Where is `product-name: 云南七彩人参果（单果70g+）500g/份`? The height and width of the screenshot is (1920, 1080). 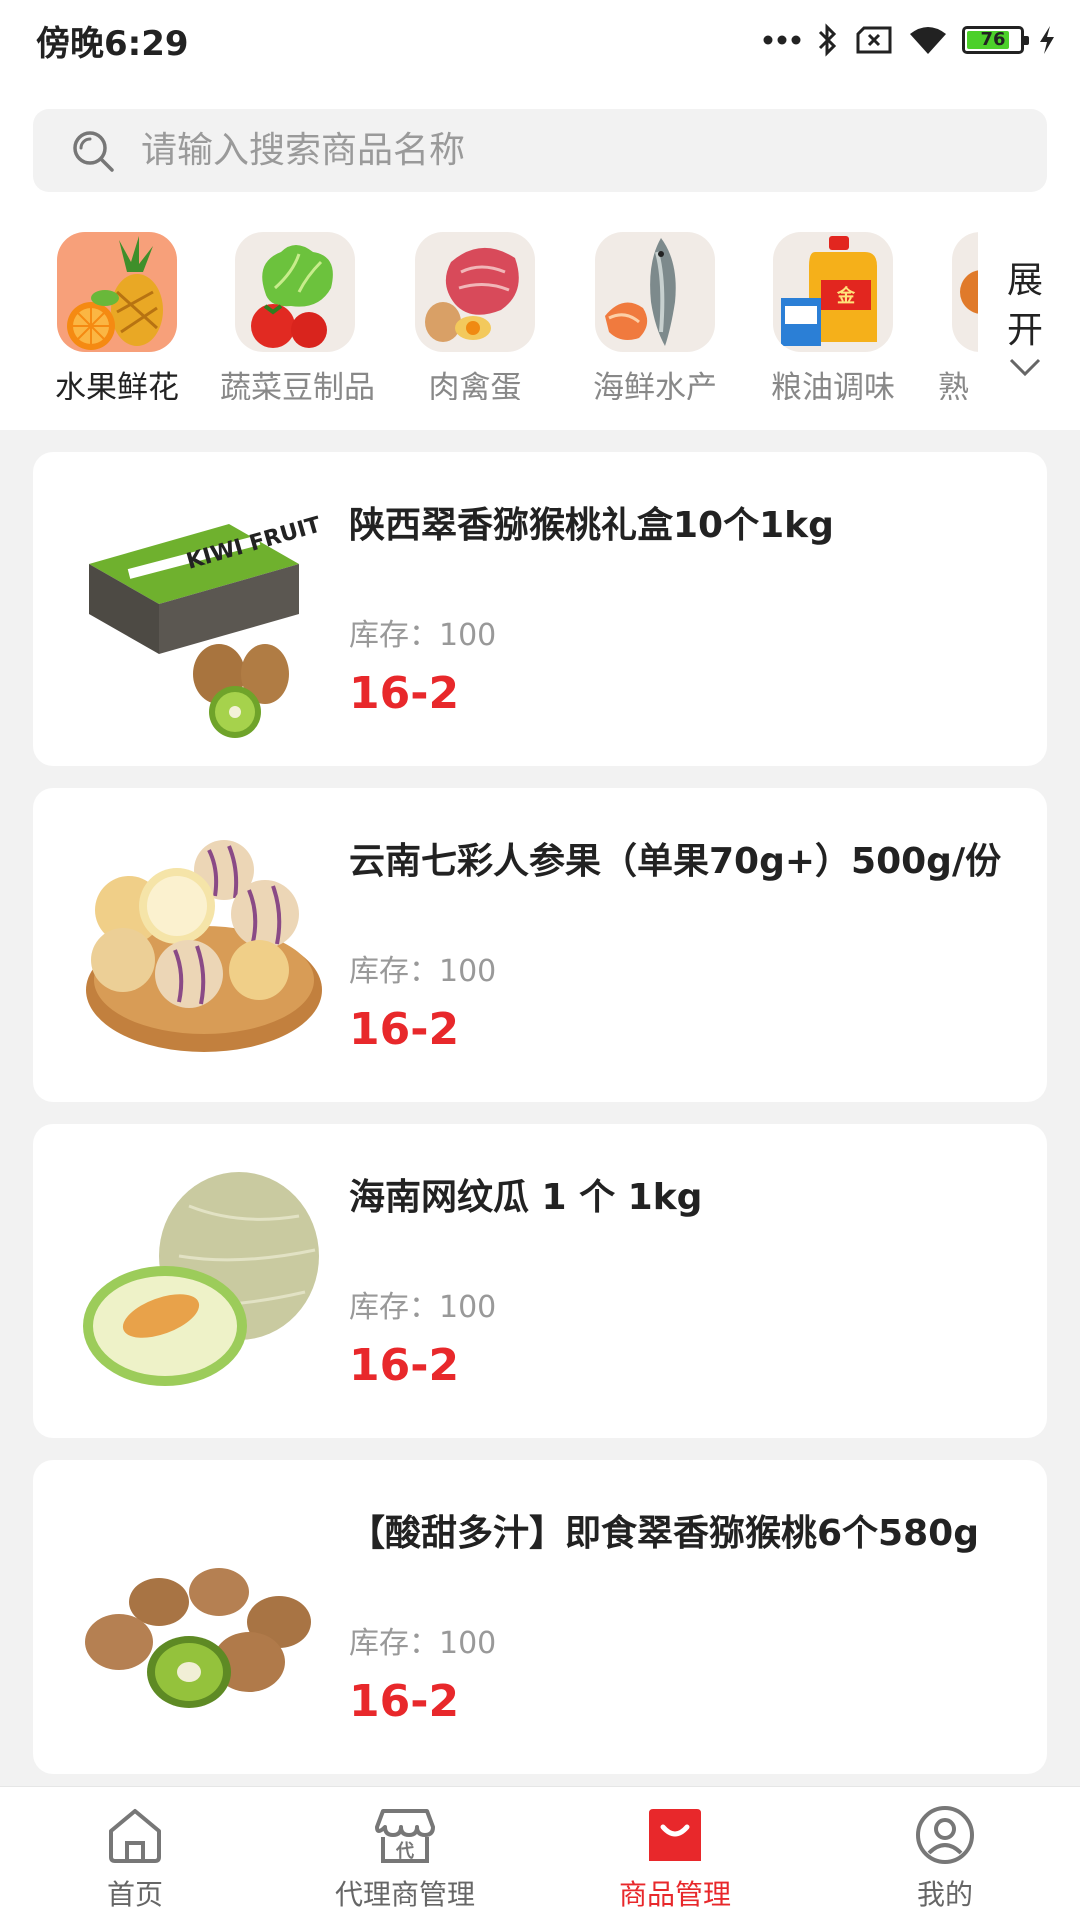
product-name: 云南七彩人参果（单果70g+）500g/份 is located at coordinates (675, 861).